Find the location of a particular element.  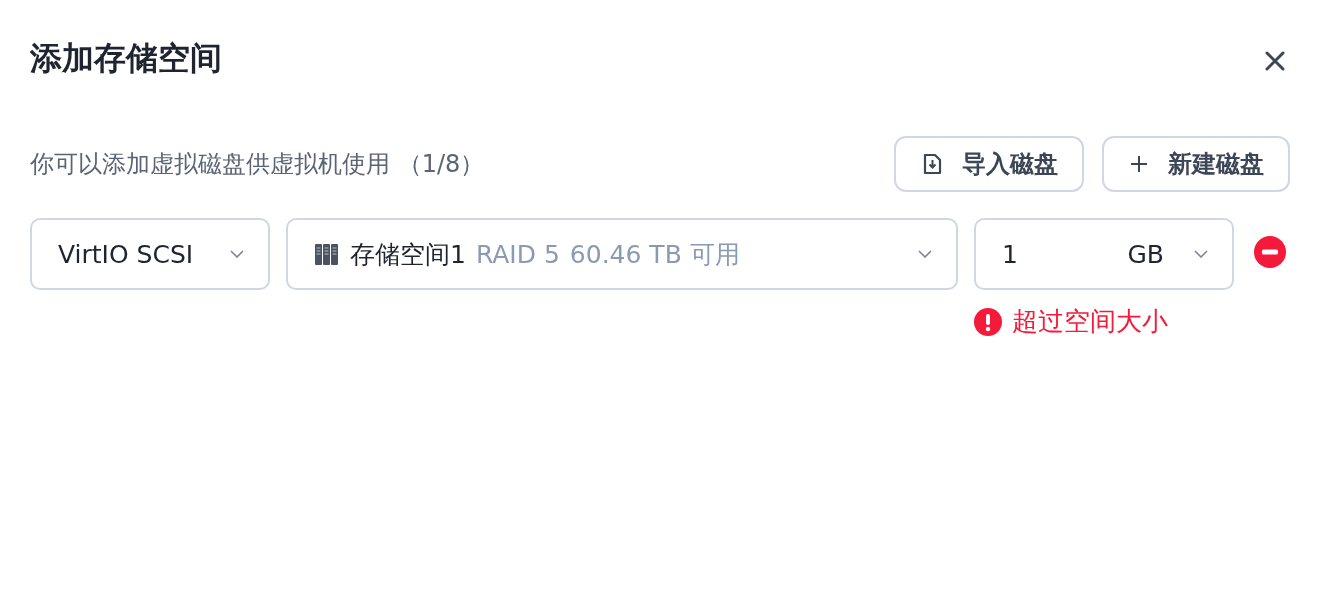

new-disk-button: 新建磁盘 is located at coordinates (1196, 164).